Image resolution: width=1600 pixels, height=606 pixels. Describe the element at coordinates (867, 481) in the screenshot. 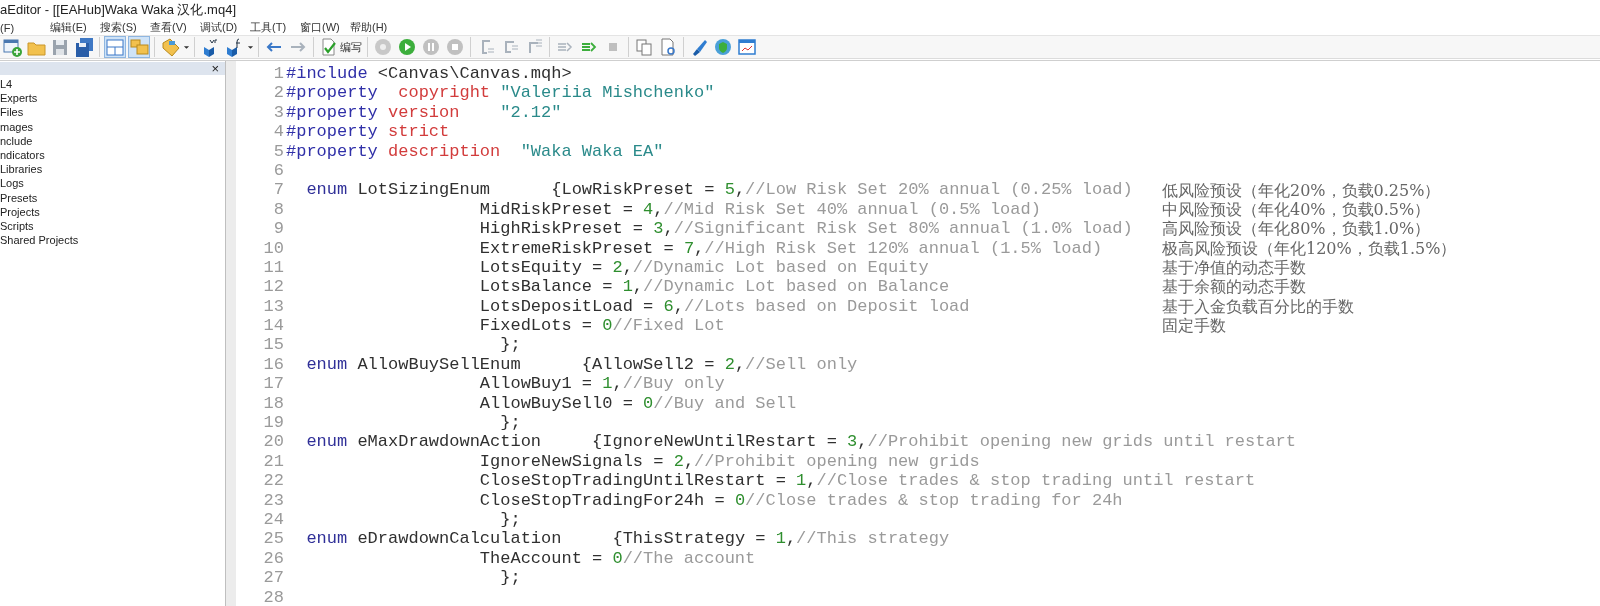

I see `code-line: CloseStopTradingUntilRestart = 1,//Close trades & stop trading until restart` at that location.